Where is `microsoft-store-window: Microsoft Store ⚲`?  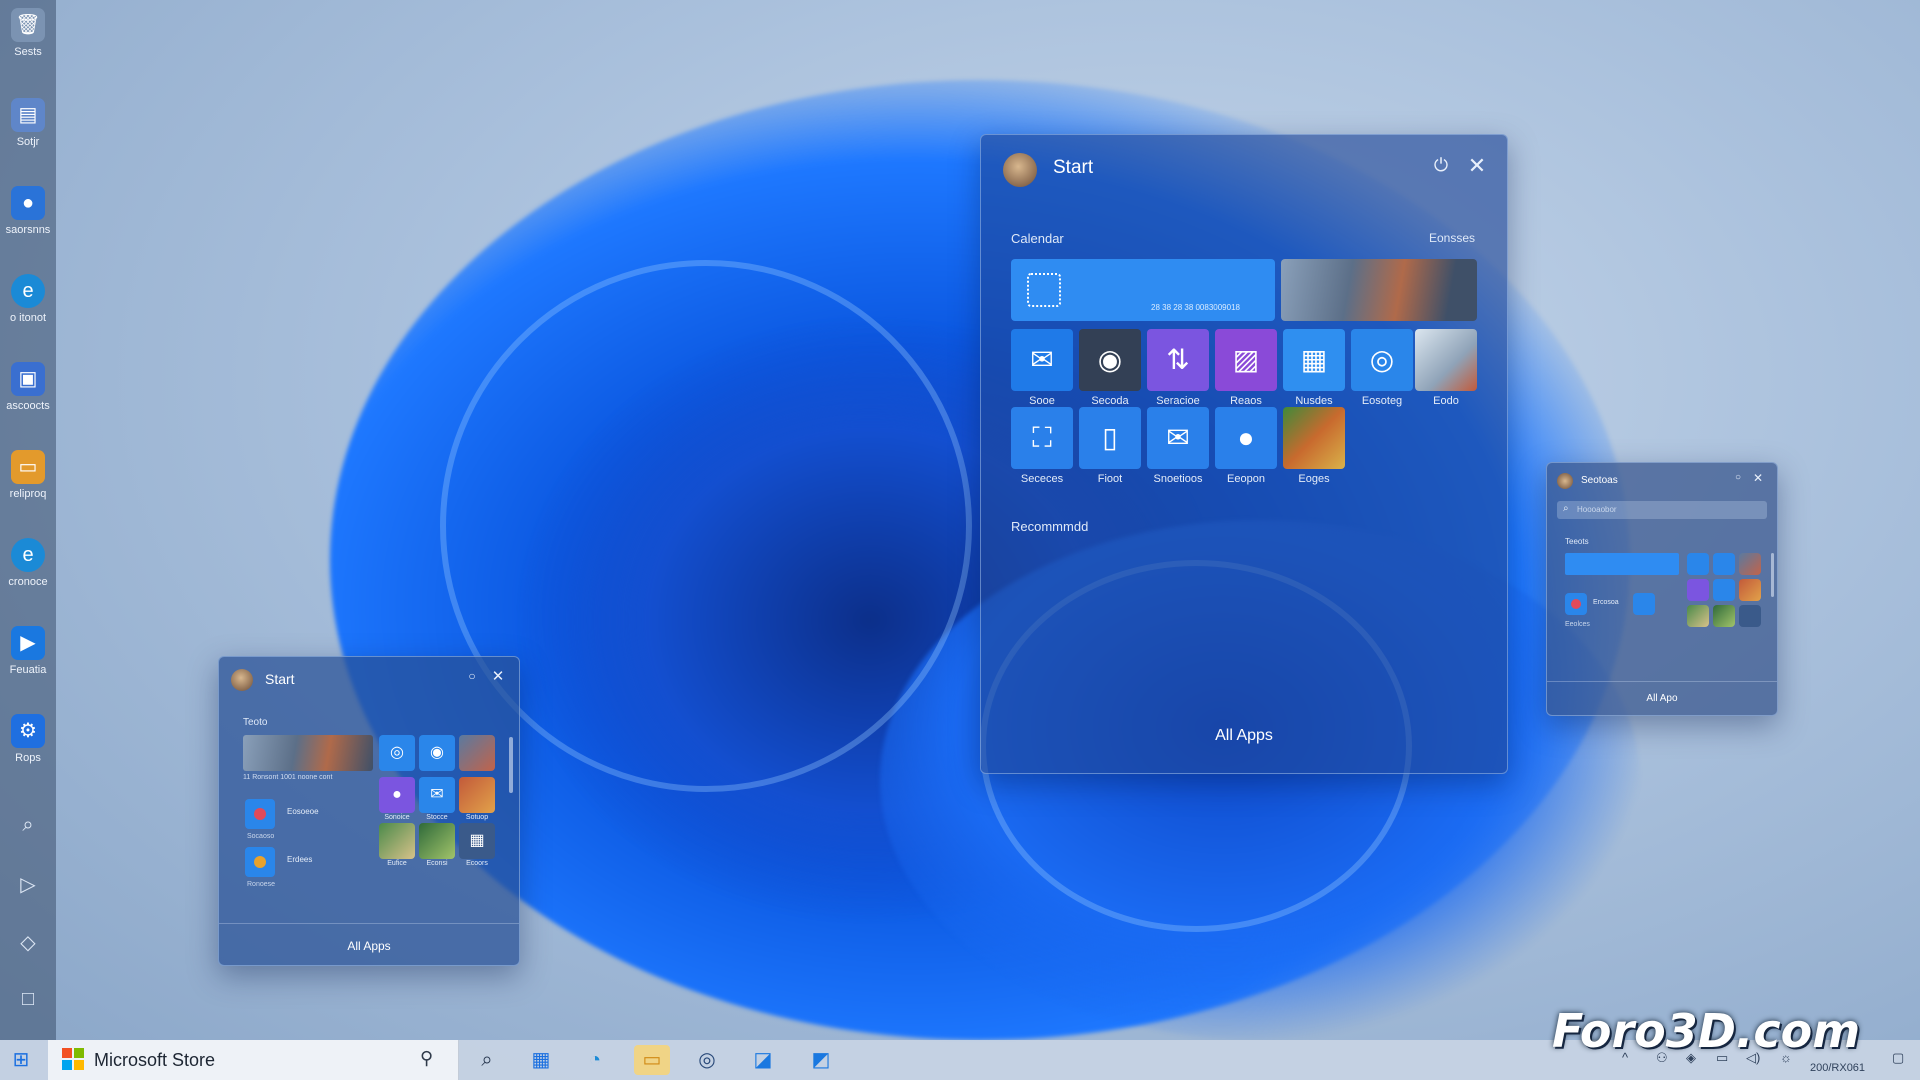 microsoft-store-window: Microsoft Store ⚲ is located at coordinates (253, 1060).